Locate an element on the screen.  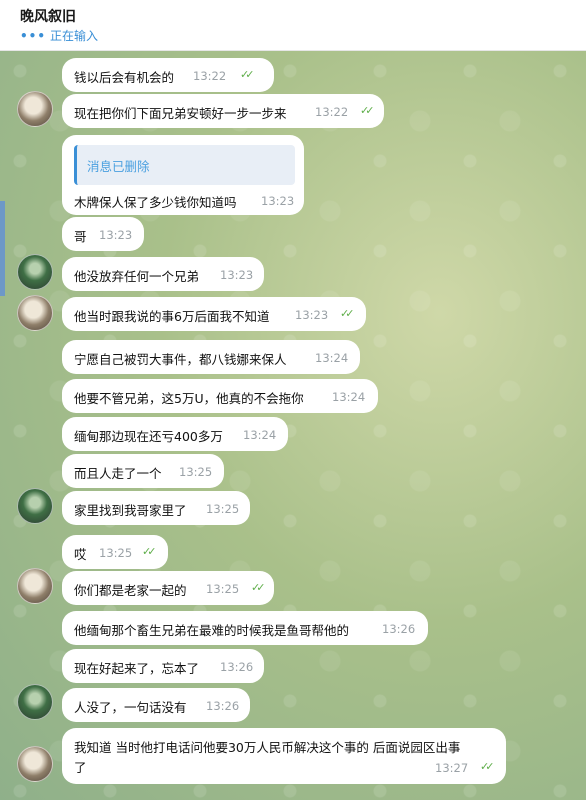
message-bubble: 他缅甸那个畜生兄弟在最难的时候我是鱼哥帮他的 13:26 is located at coordinates (245, 628).